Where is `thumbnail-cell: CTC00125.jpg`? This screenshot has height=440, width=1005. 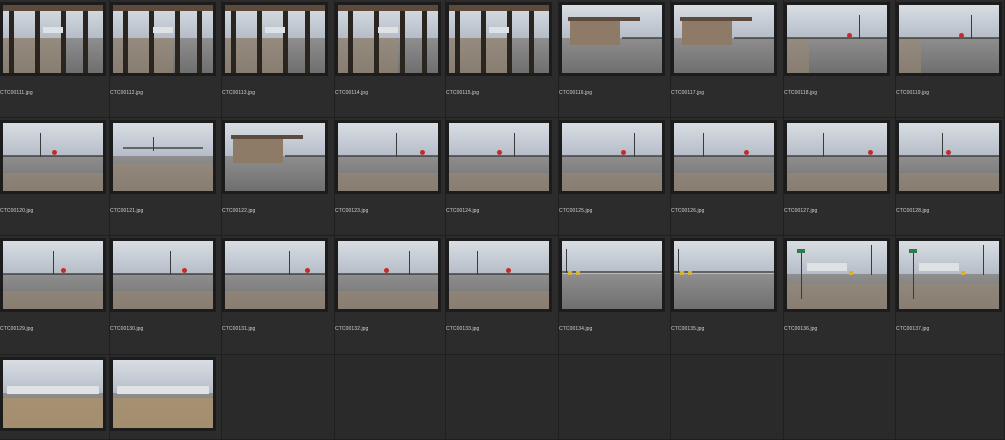 thumbnail-cell: CTC00125.jpg is located at coordinates (615, 177).